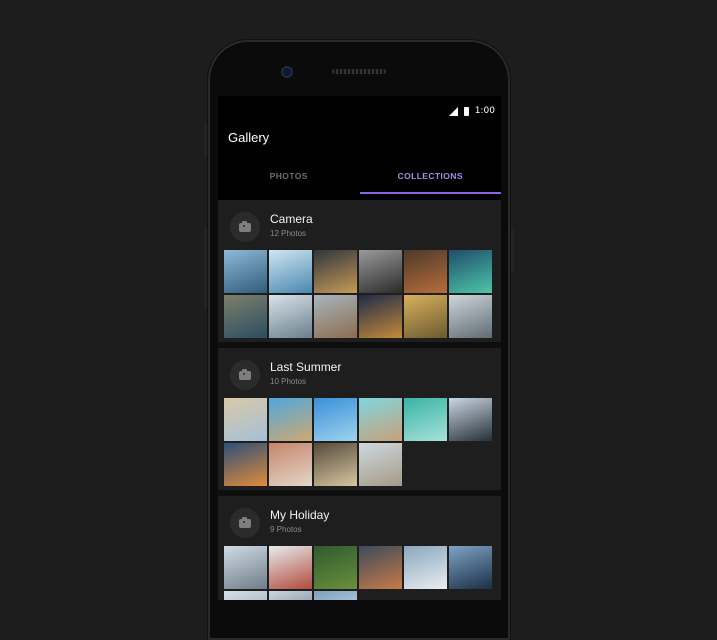 The height and width of the screenshot is (640, 717). Describe the element at coordinates (359, 373) in the screenshot. I see `album-header: Last Summer 10 Photos` at that location.